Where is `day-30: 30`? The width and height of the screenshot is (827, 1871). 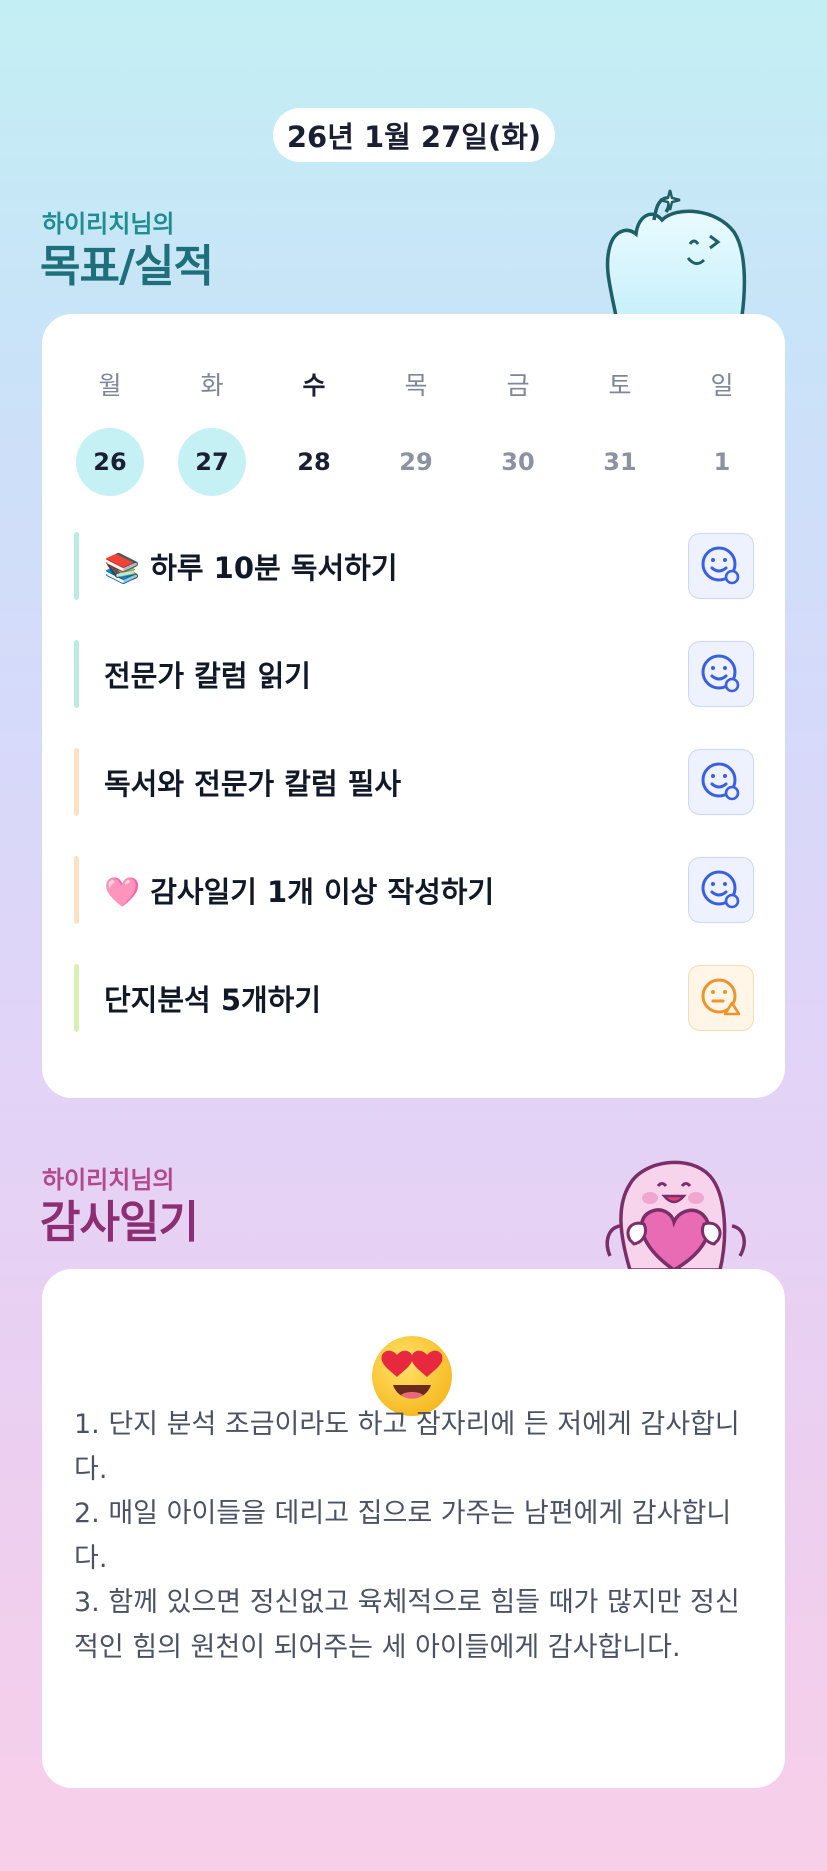 day-30: 30 is located at coordinates (518, 462).